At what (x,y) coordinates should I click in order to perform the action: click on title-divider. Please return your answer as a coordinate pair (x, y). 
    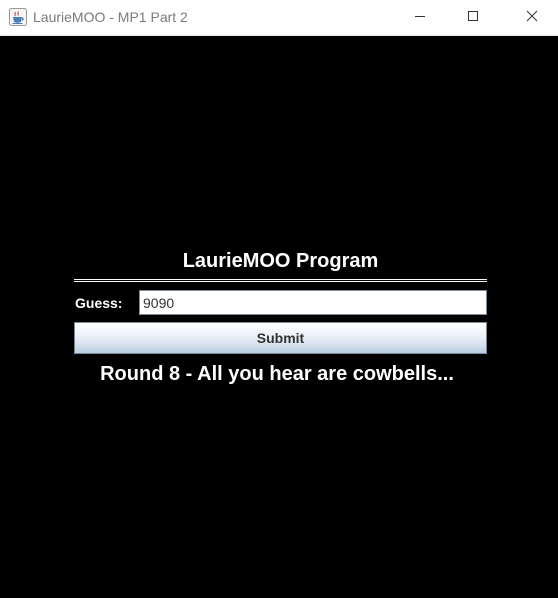
    Looking at the image, I should click on (280, 280).